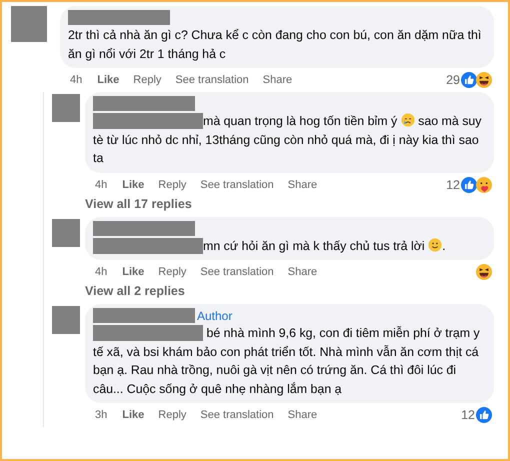  What do you see at coordinates (214, 315) in the screenshot?
I see `author-label: Author` at bounding box center [214, 315].